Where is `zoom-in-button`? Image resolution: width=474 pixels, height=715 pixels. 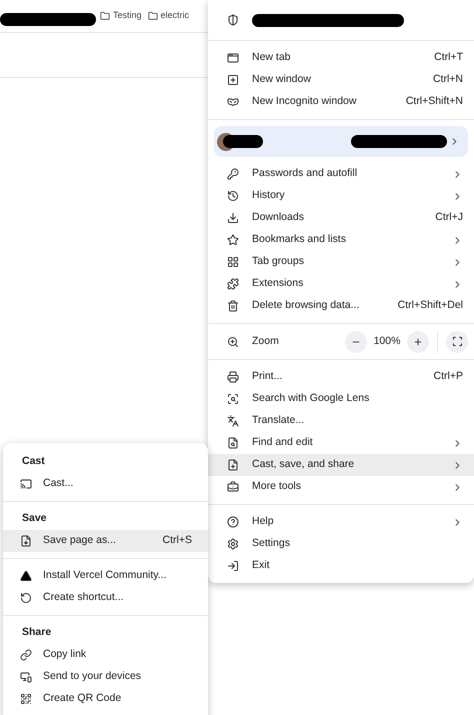
zoom-in-button is located at coordinates (418, 341).